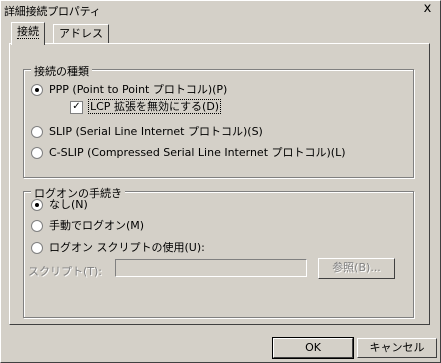  Describe the element at coordinates (37, 132) in the screenshot. I see `slip-radio` at that location.